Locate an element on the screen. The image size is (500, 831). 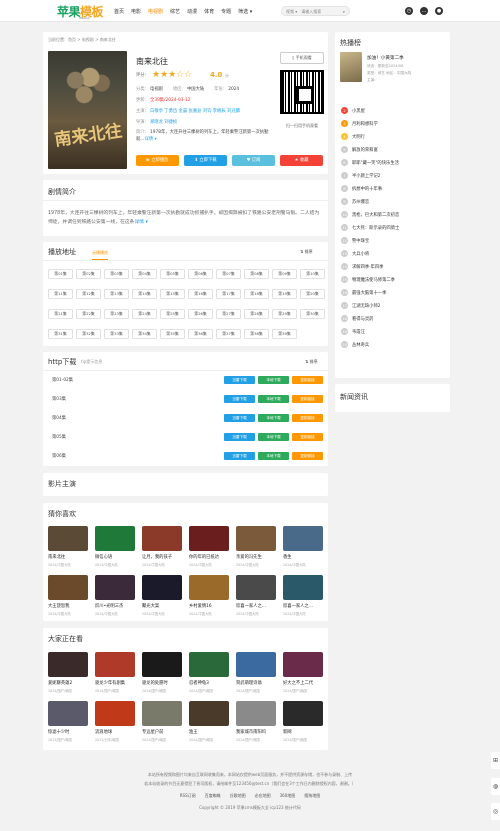
episode-button: 第36集 is located at coordinates (200, 334).